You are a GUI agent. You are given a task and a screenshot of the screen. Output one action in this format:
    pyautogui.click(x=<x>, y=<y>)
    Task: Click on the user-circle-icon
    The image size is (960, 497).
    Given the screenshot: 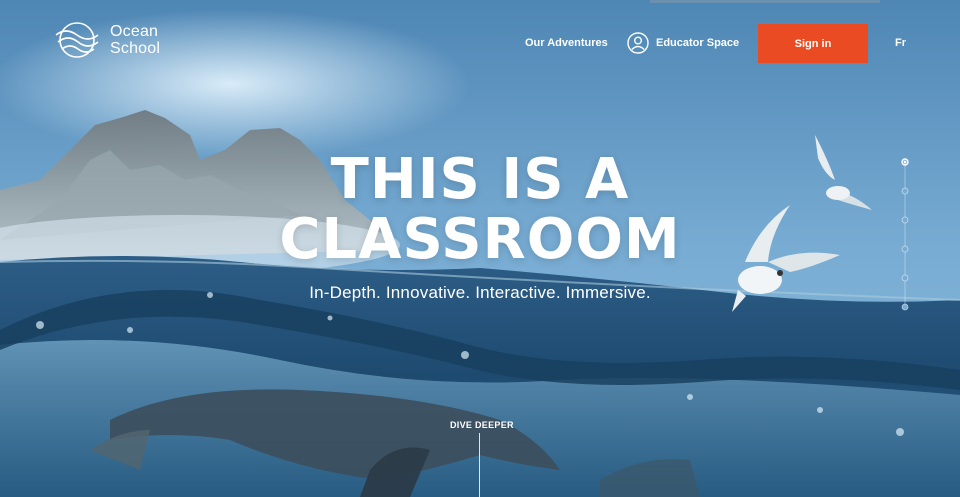 What is the action you would take?
    pyautogui.click(x=638, y=43)
    